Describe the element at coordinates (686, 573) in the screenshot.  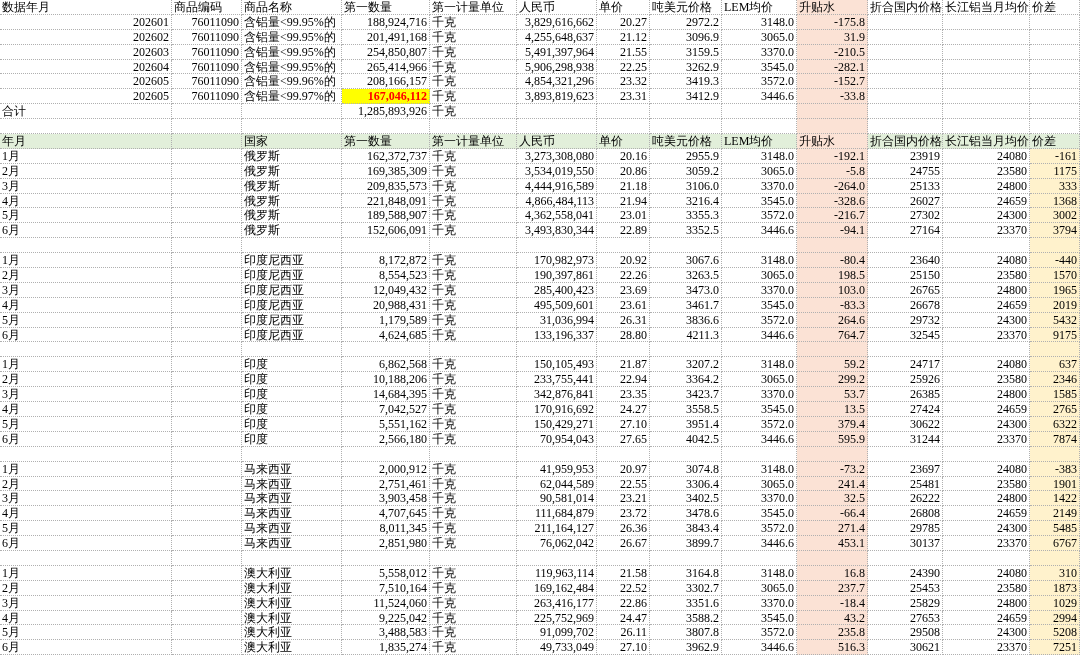
I see `table-cell: 3164.8` at that location.